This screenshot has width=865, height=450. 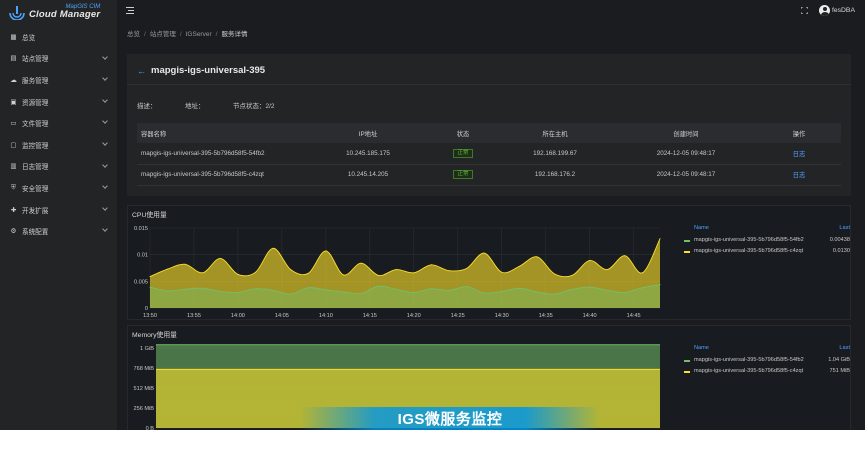 What do you see at coordinates (841, 251) in the screenshot?
I see `legend-last-value: 0.0130` at bounding box center [841, 251].